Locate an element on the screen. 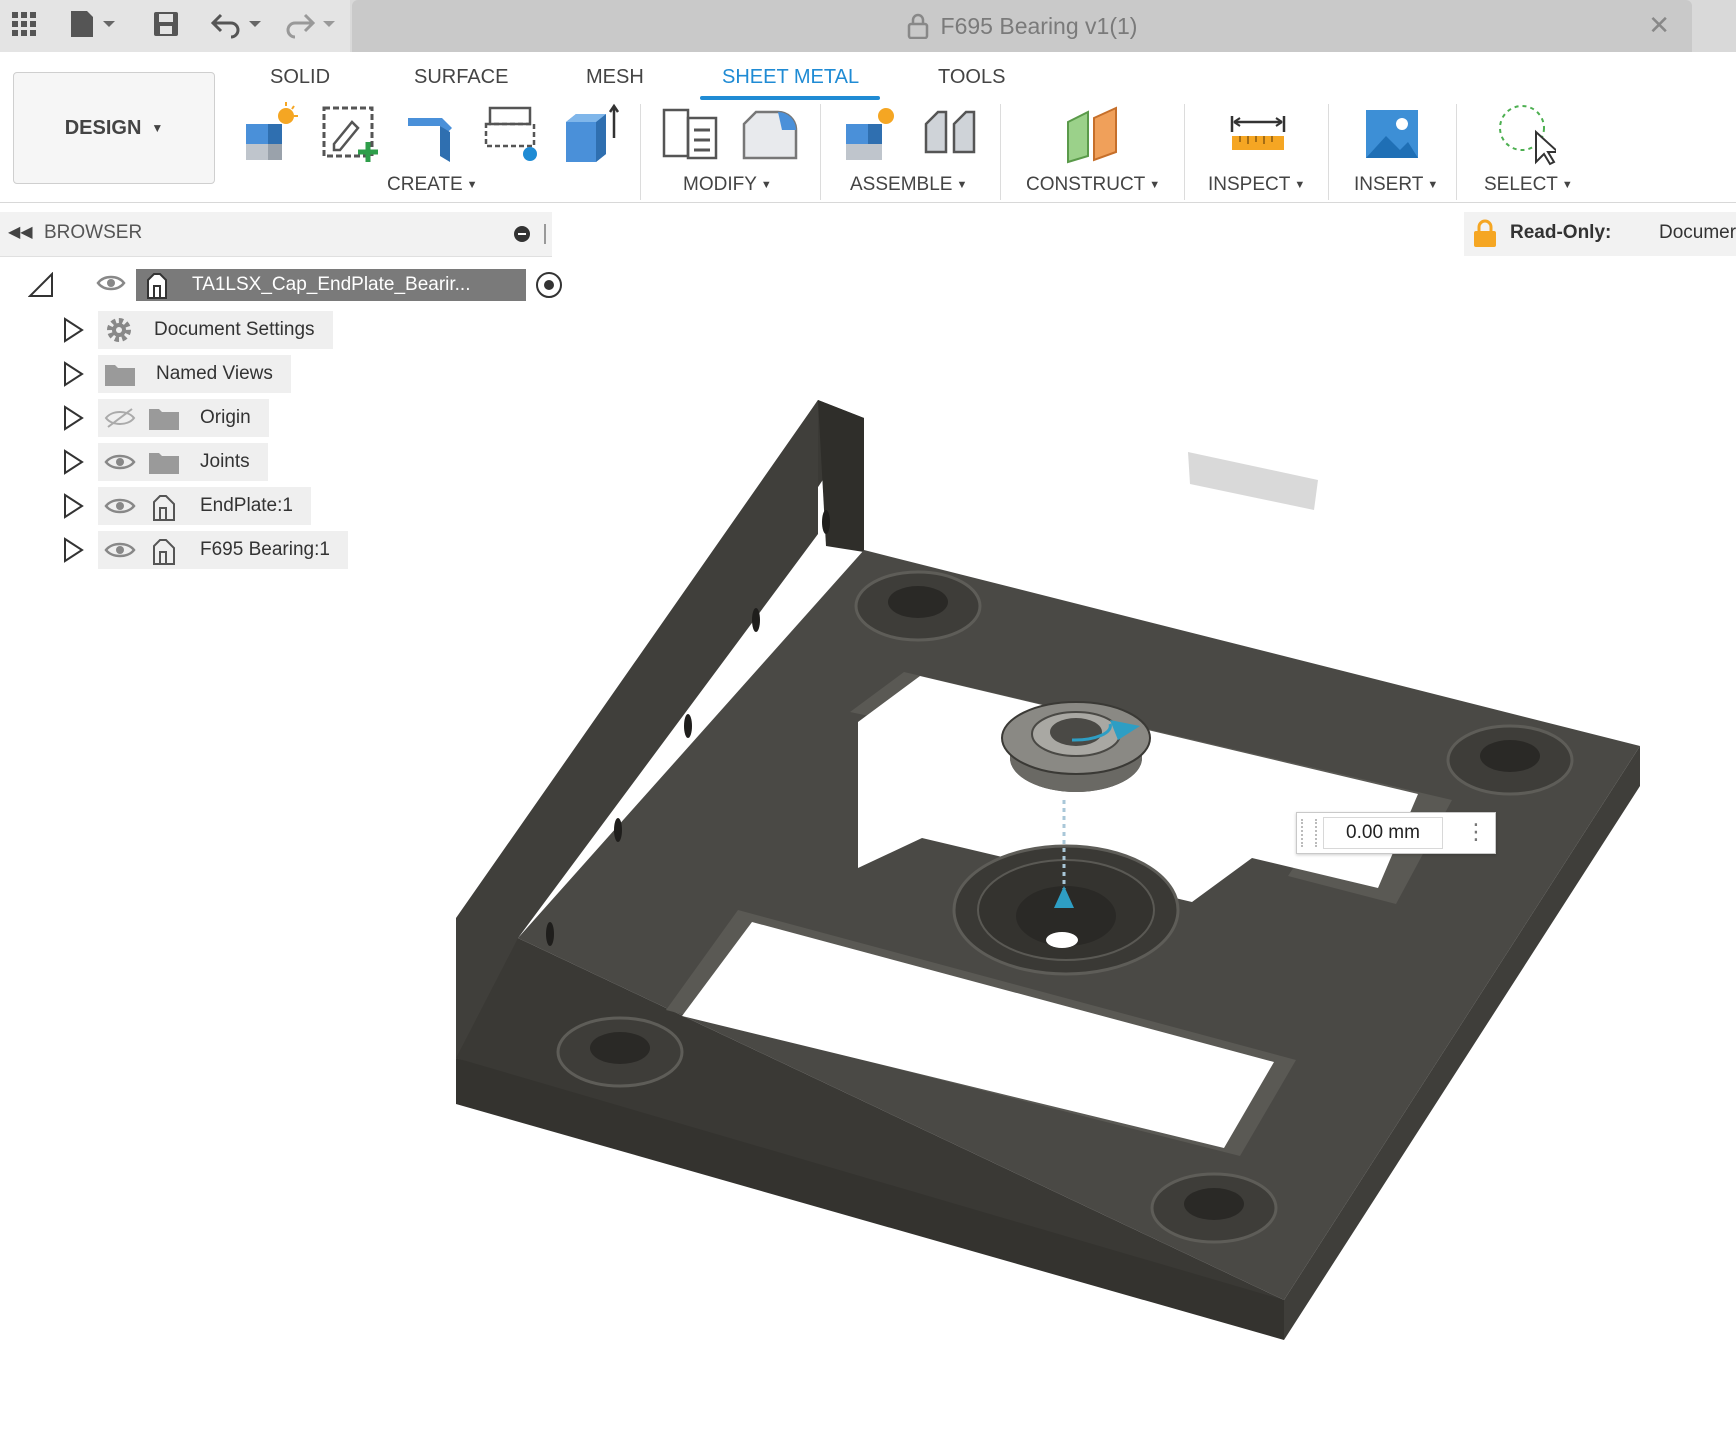 Image resolution: width=1736 pixels, height=1440 pixels. app-grid-icon is located at coordinates (24, 24).